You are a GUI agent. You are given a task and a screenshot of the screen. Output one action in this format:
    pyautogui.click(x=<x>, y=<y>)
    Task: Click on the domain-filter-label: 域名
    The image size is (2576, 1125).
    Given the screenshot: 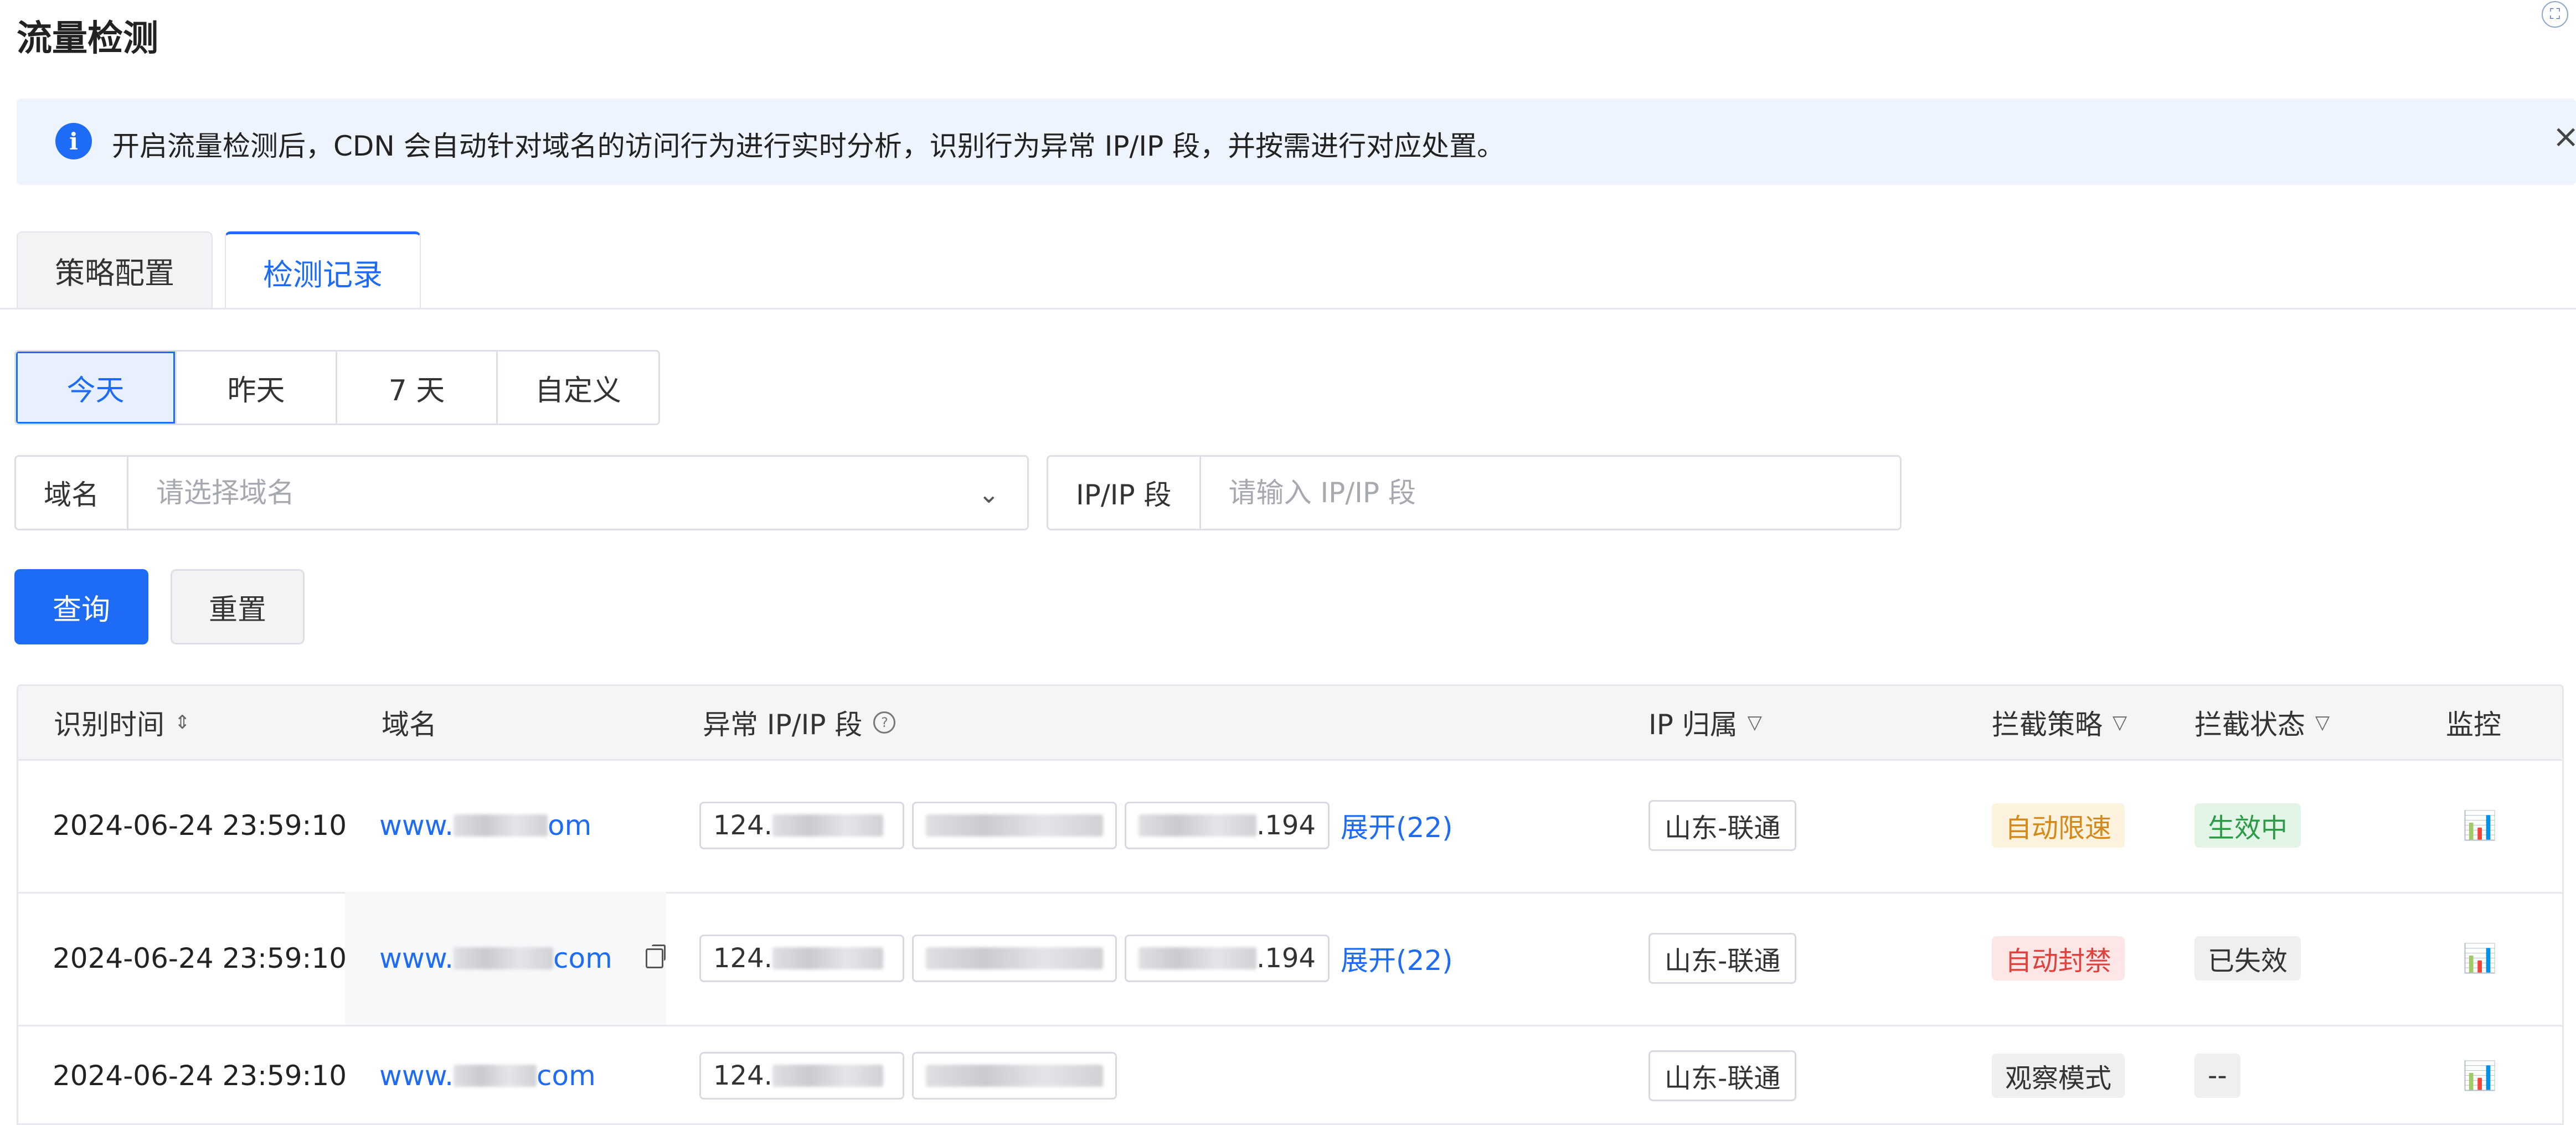 What is the action you would take?
    pyautogui.click(x=72, y=493)
    